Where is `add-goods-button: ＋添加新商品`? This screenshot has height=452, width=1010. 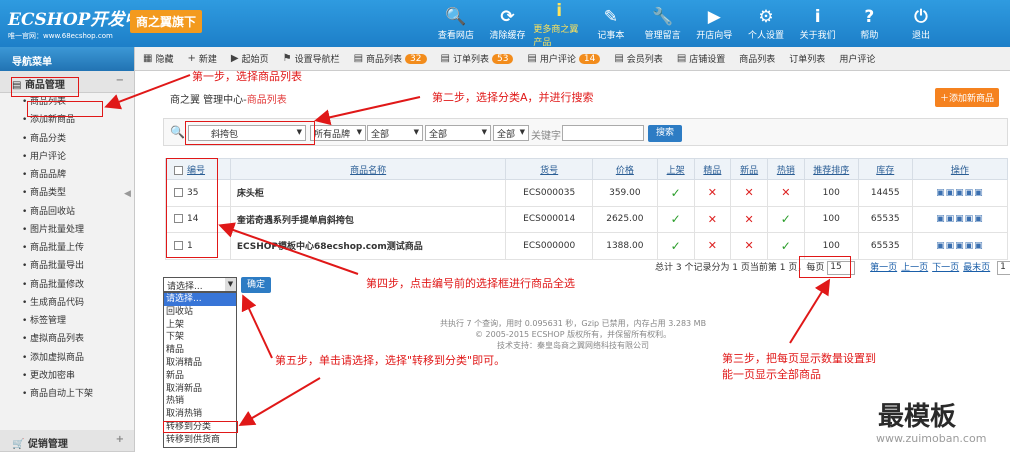 add-goods-button: ＋添加新商品 is located at coordinates (967, 97).